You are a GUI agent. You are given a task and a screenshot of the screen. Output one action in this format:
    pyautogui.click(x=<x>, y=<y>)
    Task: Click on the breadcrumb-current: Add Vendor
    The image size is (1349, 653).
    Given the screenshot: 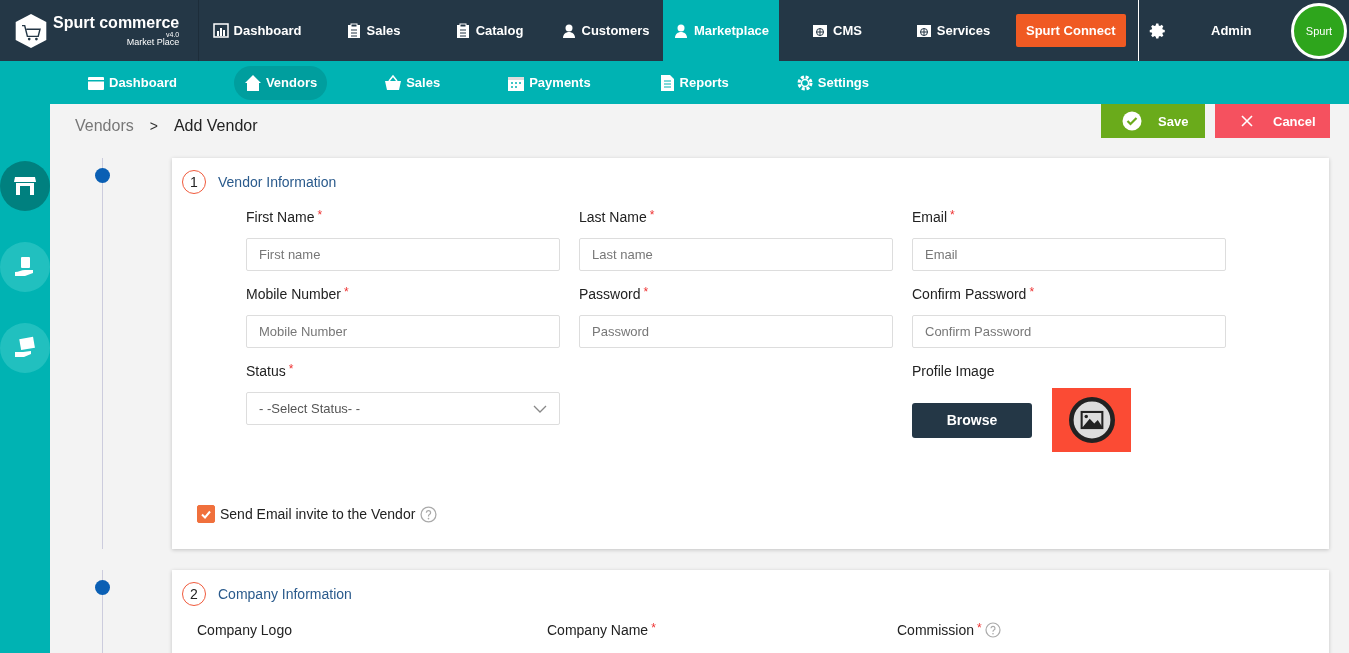 What is the action you would take?
    pyautogui.click(x=215, y=126)
    